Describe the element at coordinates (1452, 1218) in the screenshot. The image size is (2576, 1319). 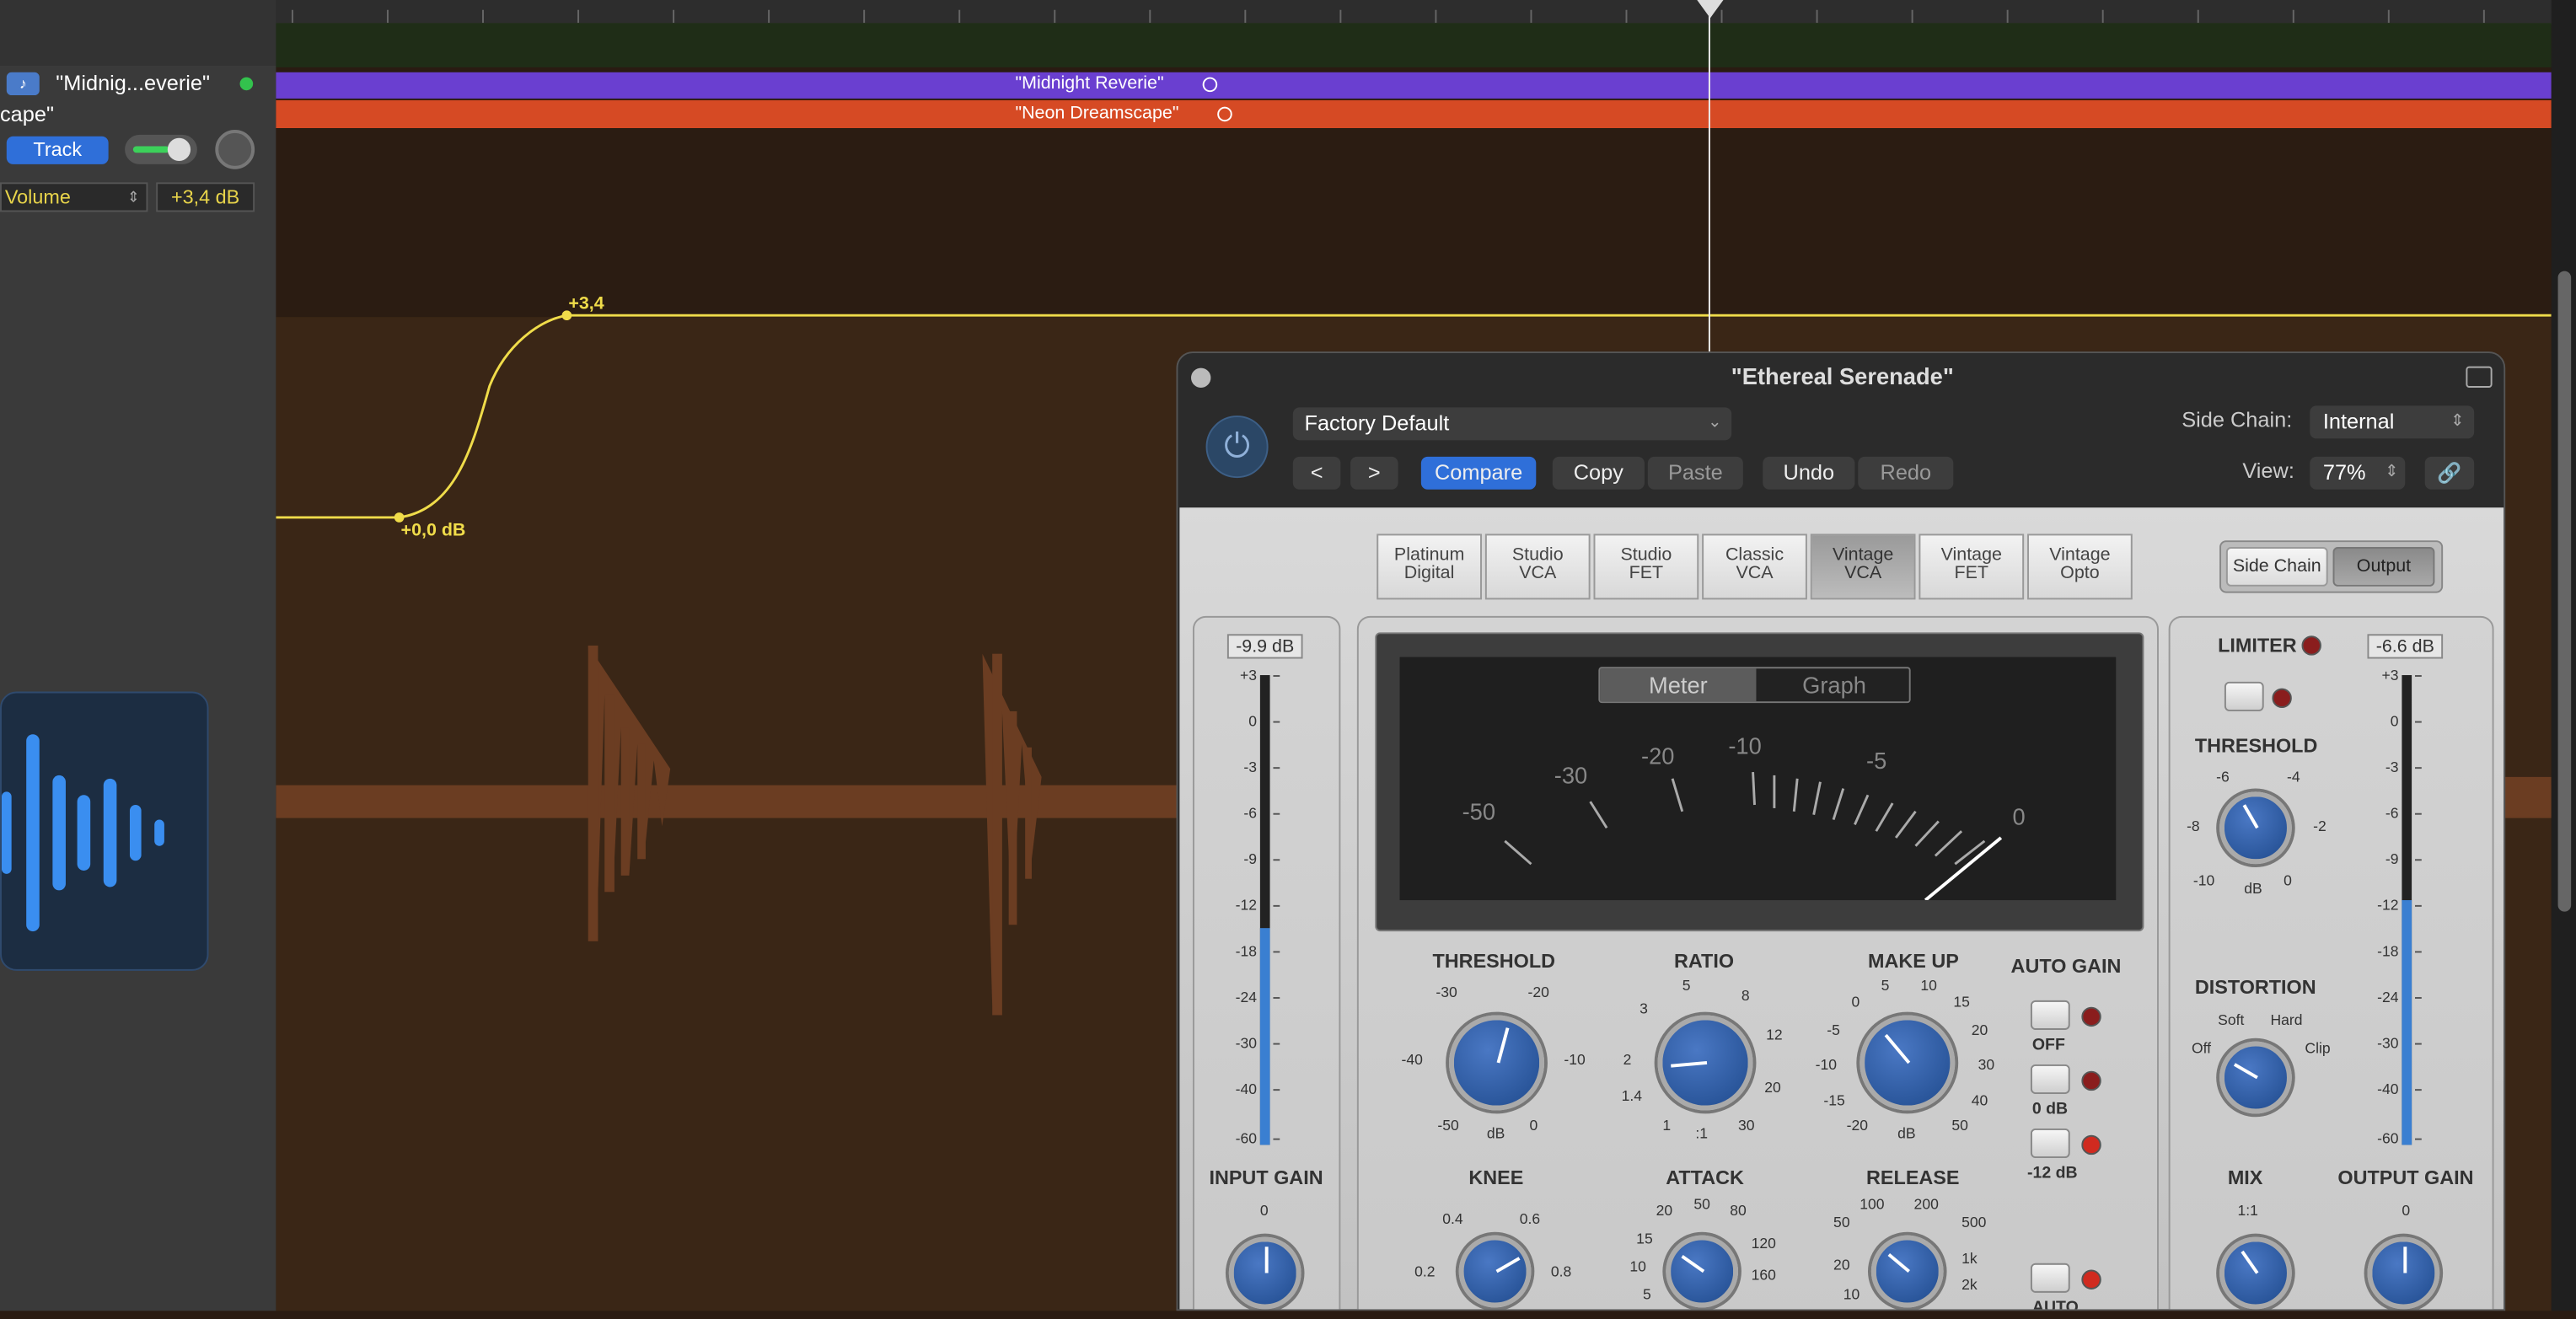
I see `knee-tick: 0.4` at that location.